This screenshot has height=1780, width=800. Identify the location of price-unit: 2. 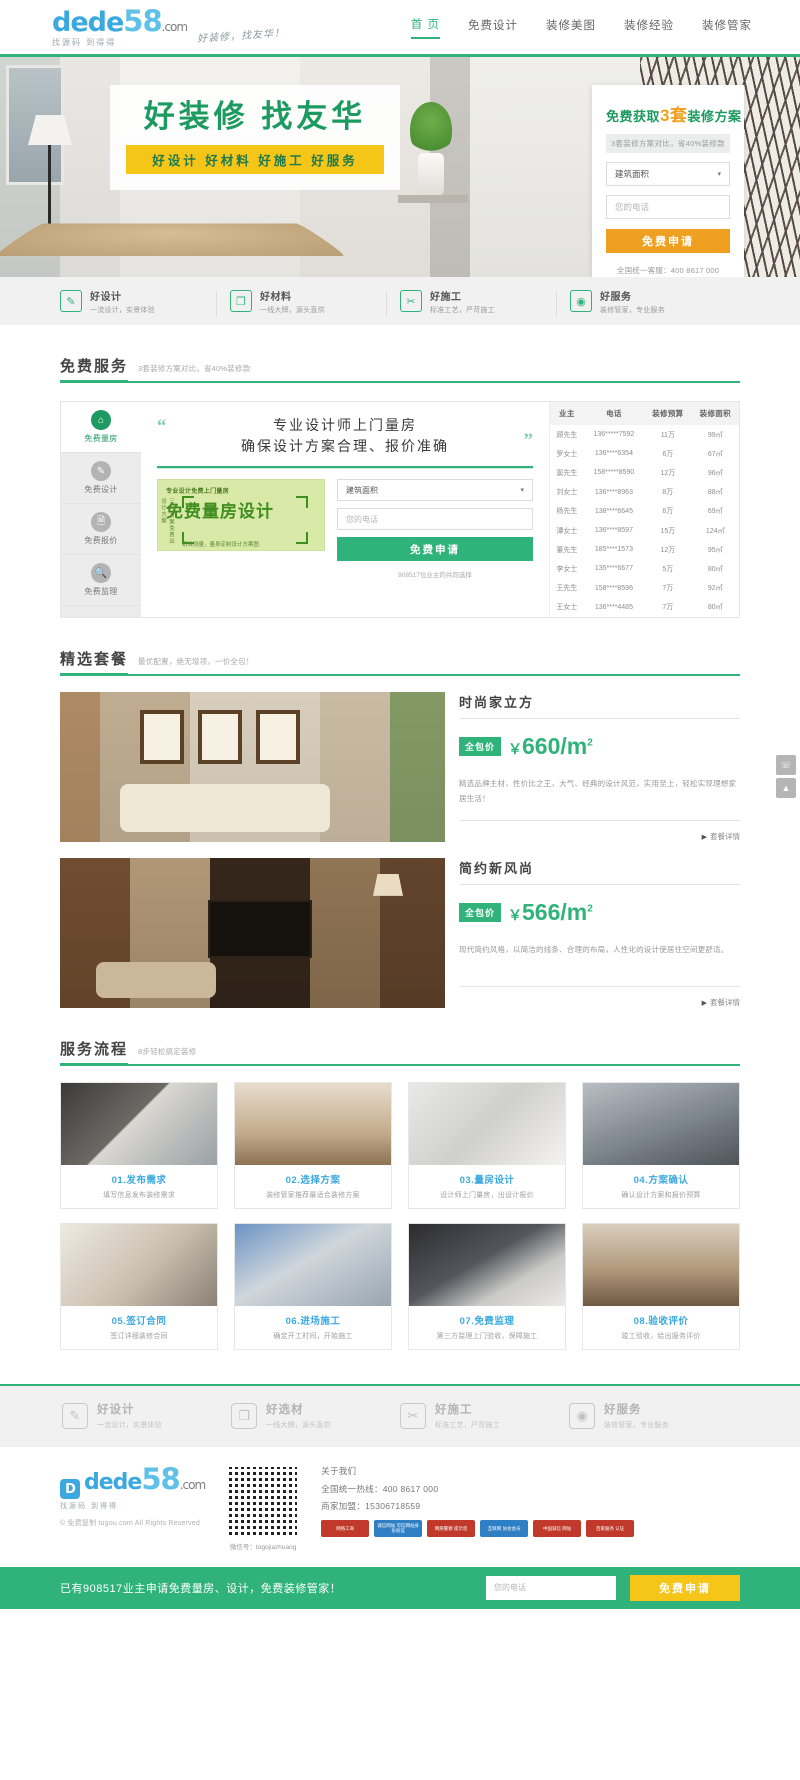
(590, 909).